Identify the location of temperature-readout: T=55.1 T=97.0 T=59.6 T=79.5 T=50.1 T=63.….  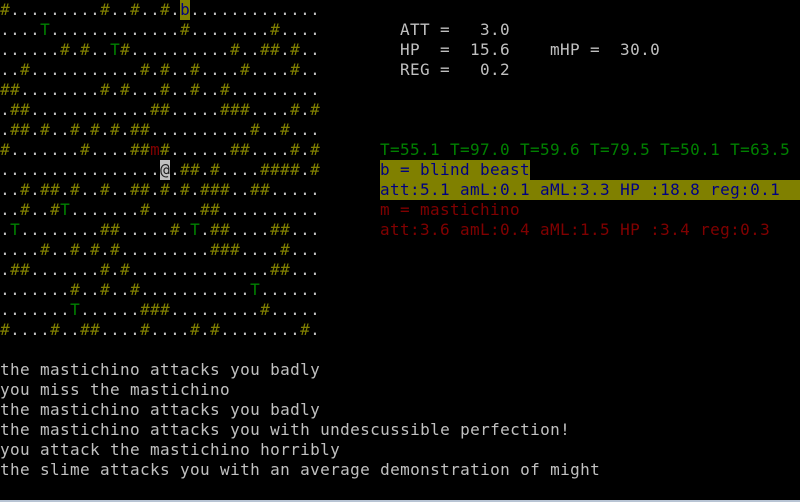
(585, 149).